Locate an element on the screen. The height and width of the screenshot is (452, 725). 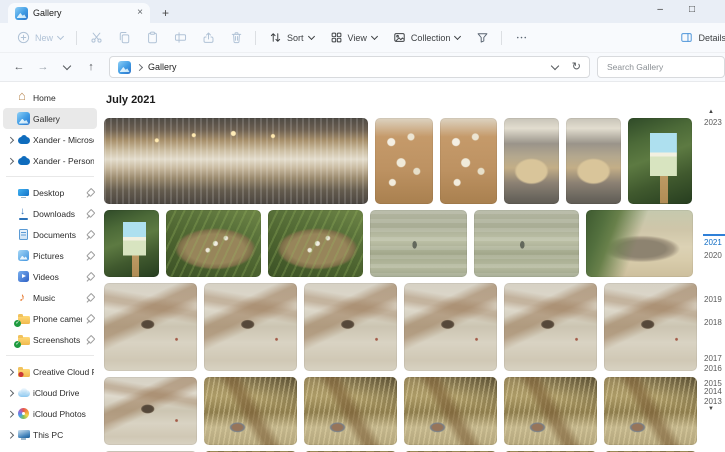
minimize-button: – is located at coordinates (660, 9).